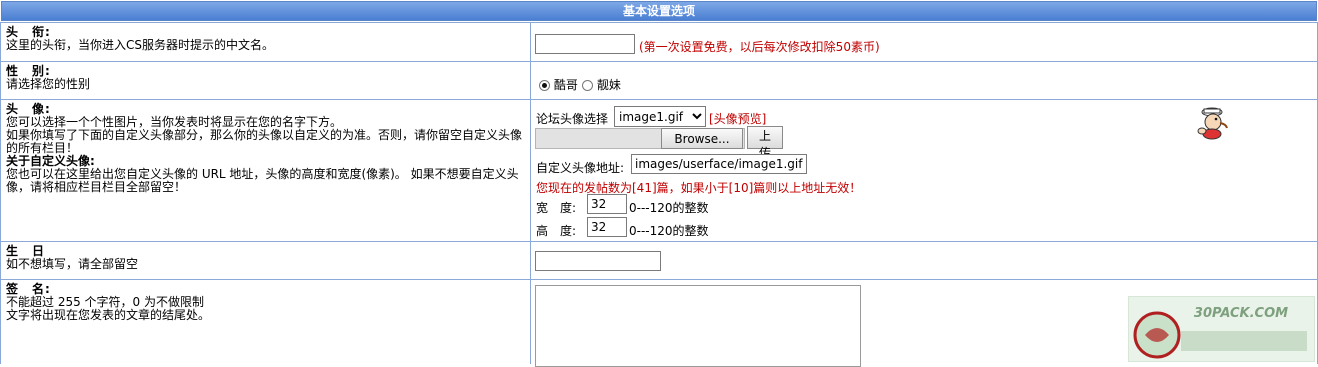 The height and width of the screenshot is (367, 1318). Describe the element at coordinates (556, 231) in the screenshot. I see `height-label: 高 度:` at that location.